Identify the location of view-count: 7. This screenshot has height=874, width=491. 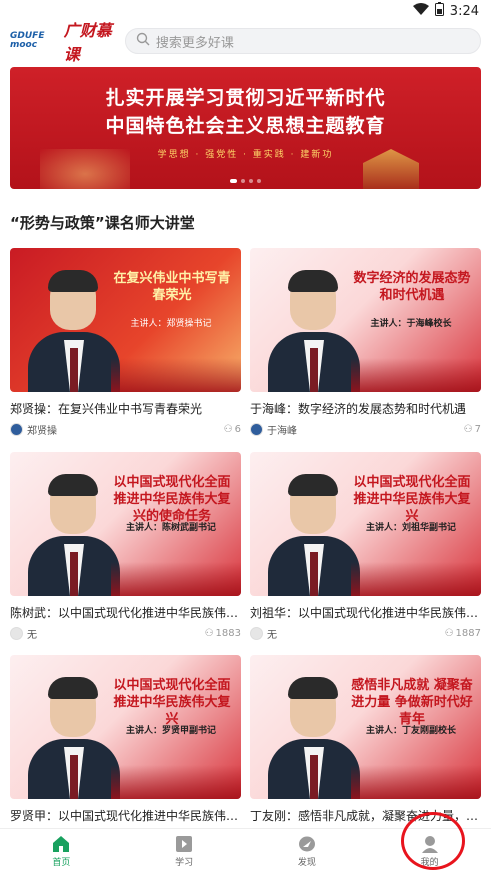
(477, 429).